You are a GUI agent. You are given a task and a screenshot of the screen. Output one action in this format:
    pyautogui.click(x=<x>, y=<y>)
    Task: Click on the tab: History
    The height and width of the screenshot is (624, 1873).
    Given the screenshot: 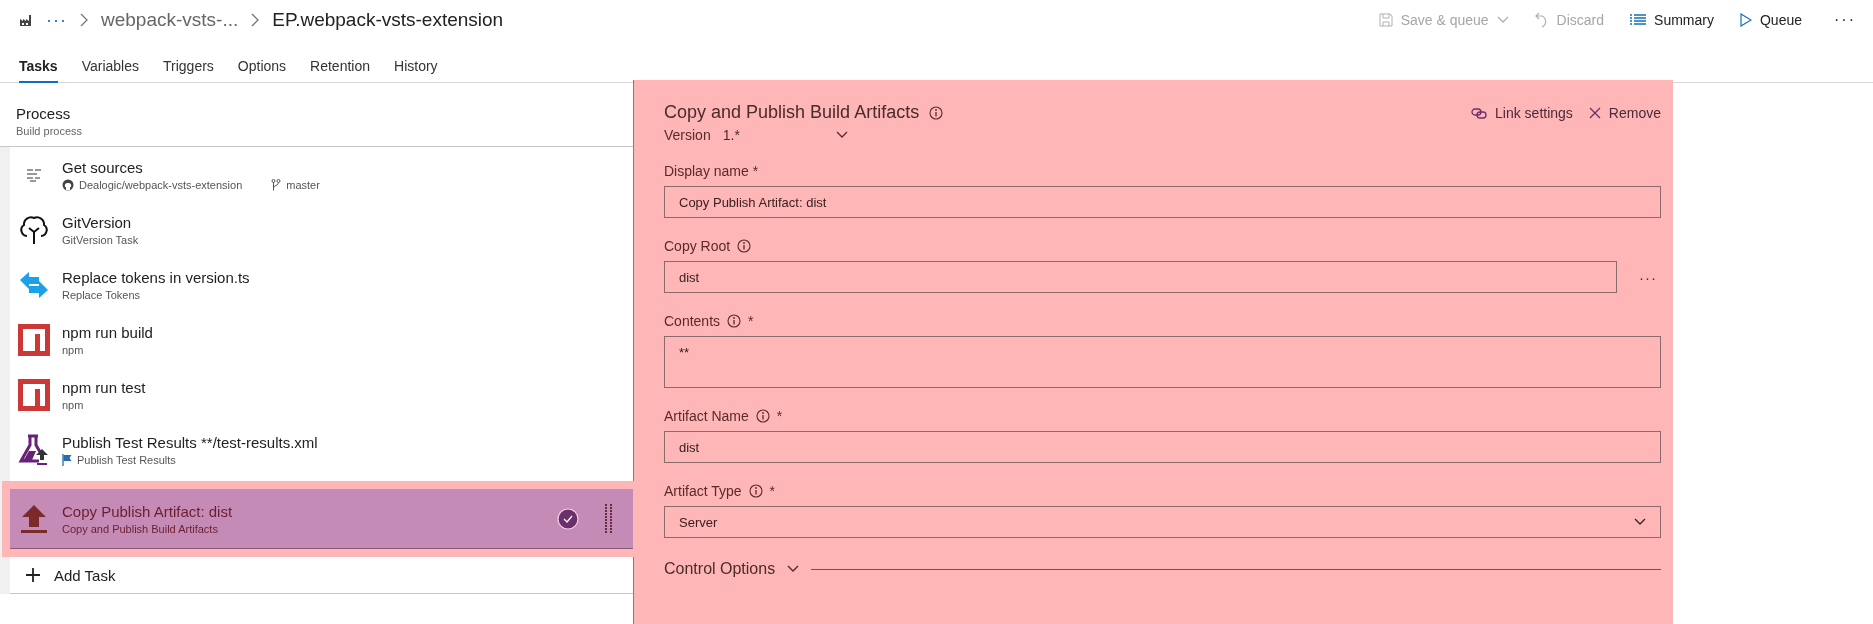 What is the action you would take?
    pyautogui.click(x=416, y=61)
    